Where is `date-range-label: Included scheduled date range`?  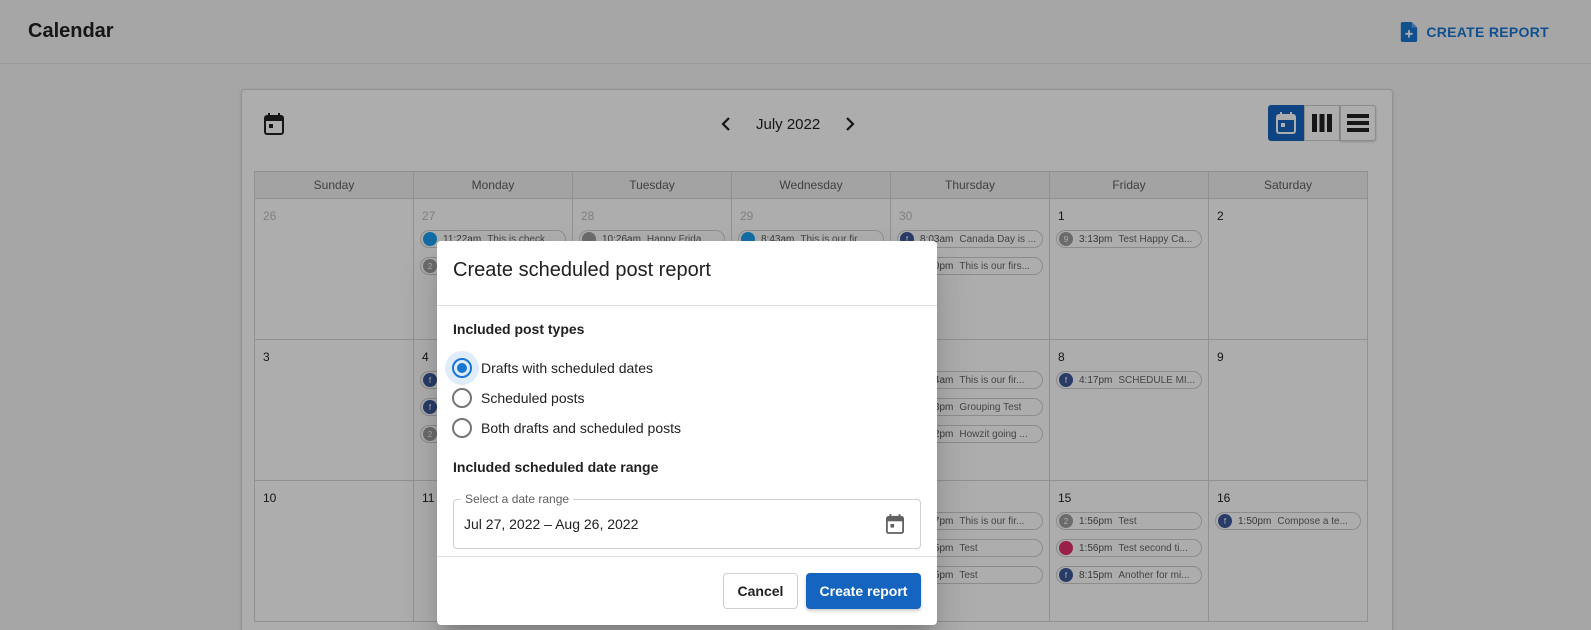
date-range-label: Included scheduled date range is located at coordinates (556, 467).